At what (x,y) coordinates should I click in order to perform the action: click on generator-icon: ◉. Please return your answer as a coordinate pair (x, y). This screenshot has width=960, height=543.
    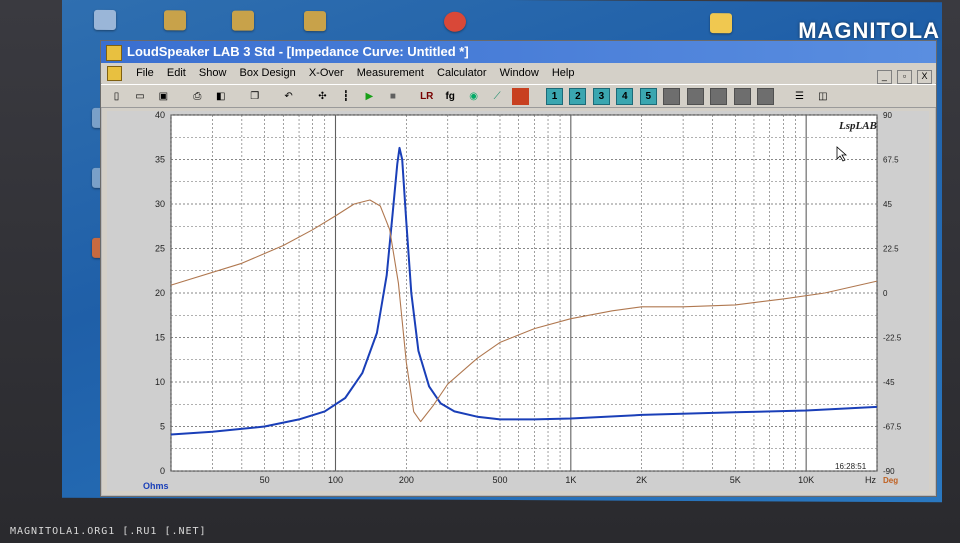
    Looking at the image, I should click on (473, 96).